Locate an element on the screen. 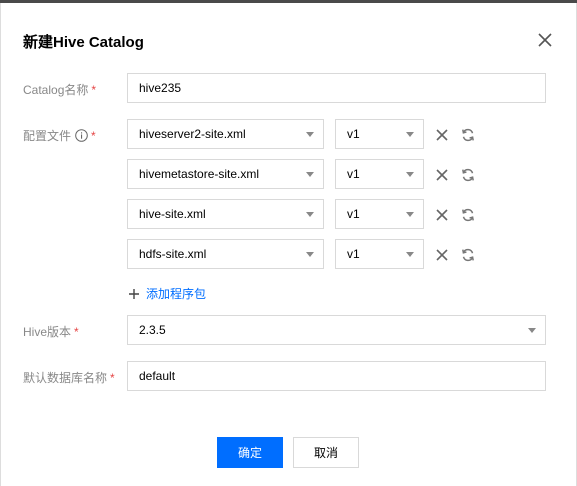 This screenshot has width=577, height=486. cancel-button: 取消 is located at coordinates (326, 452).